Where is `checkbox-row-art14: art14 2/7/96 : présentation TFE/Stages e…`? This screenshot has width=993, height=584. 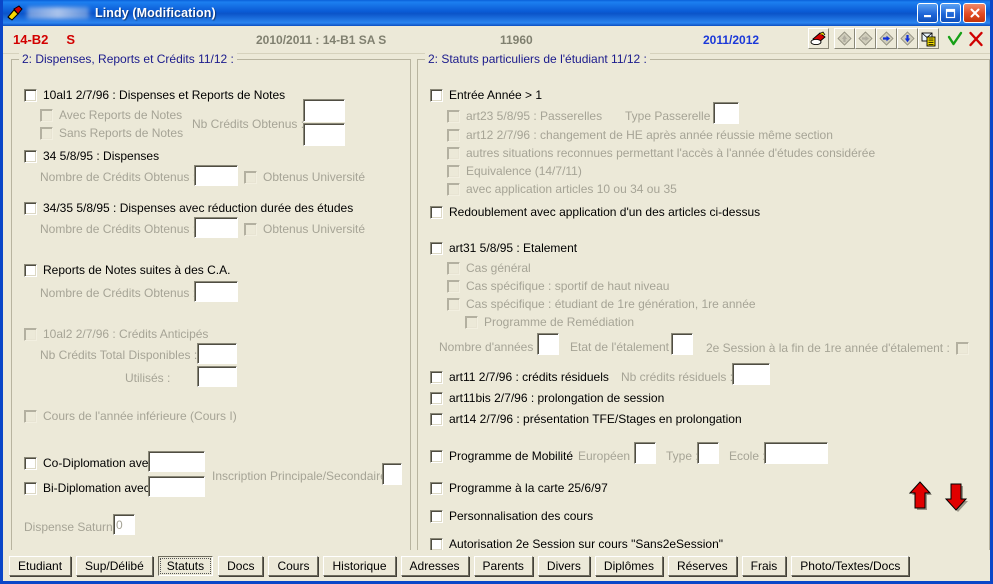
checkbox-row-art14: art14 2/7/96 : présentation TFE/Stages e… is located at coordinates (586, 419).